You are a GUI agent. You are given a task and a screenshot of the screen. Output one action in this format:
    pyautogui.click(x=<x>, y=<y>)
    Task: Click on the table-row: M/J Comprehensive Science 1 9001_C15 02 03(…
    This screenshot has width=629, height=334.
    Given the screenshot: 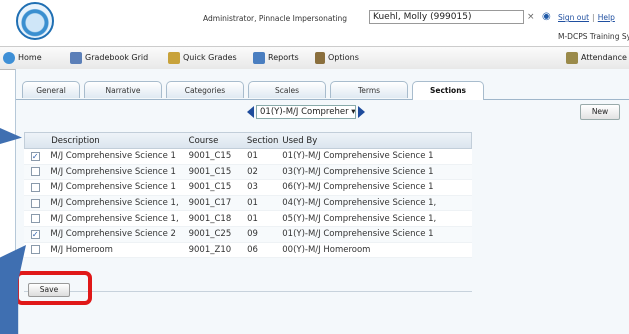 What is the action you would take?
    pyautogui.click(x=248, y=172)
    